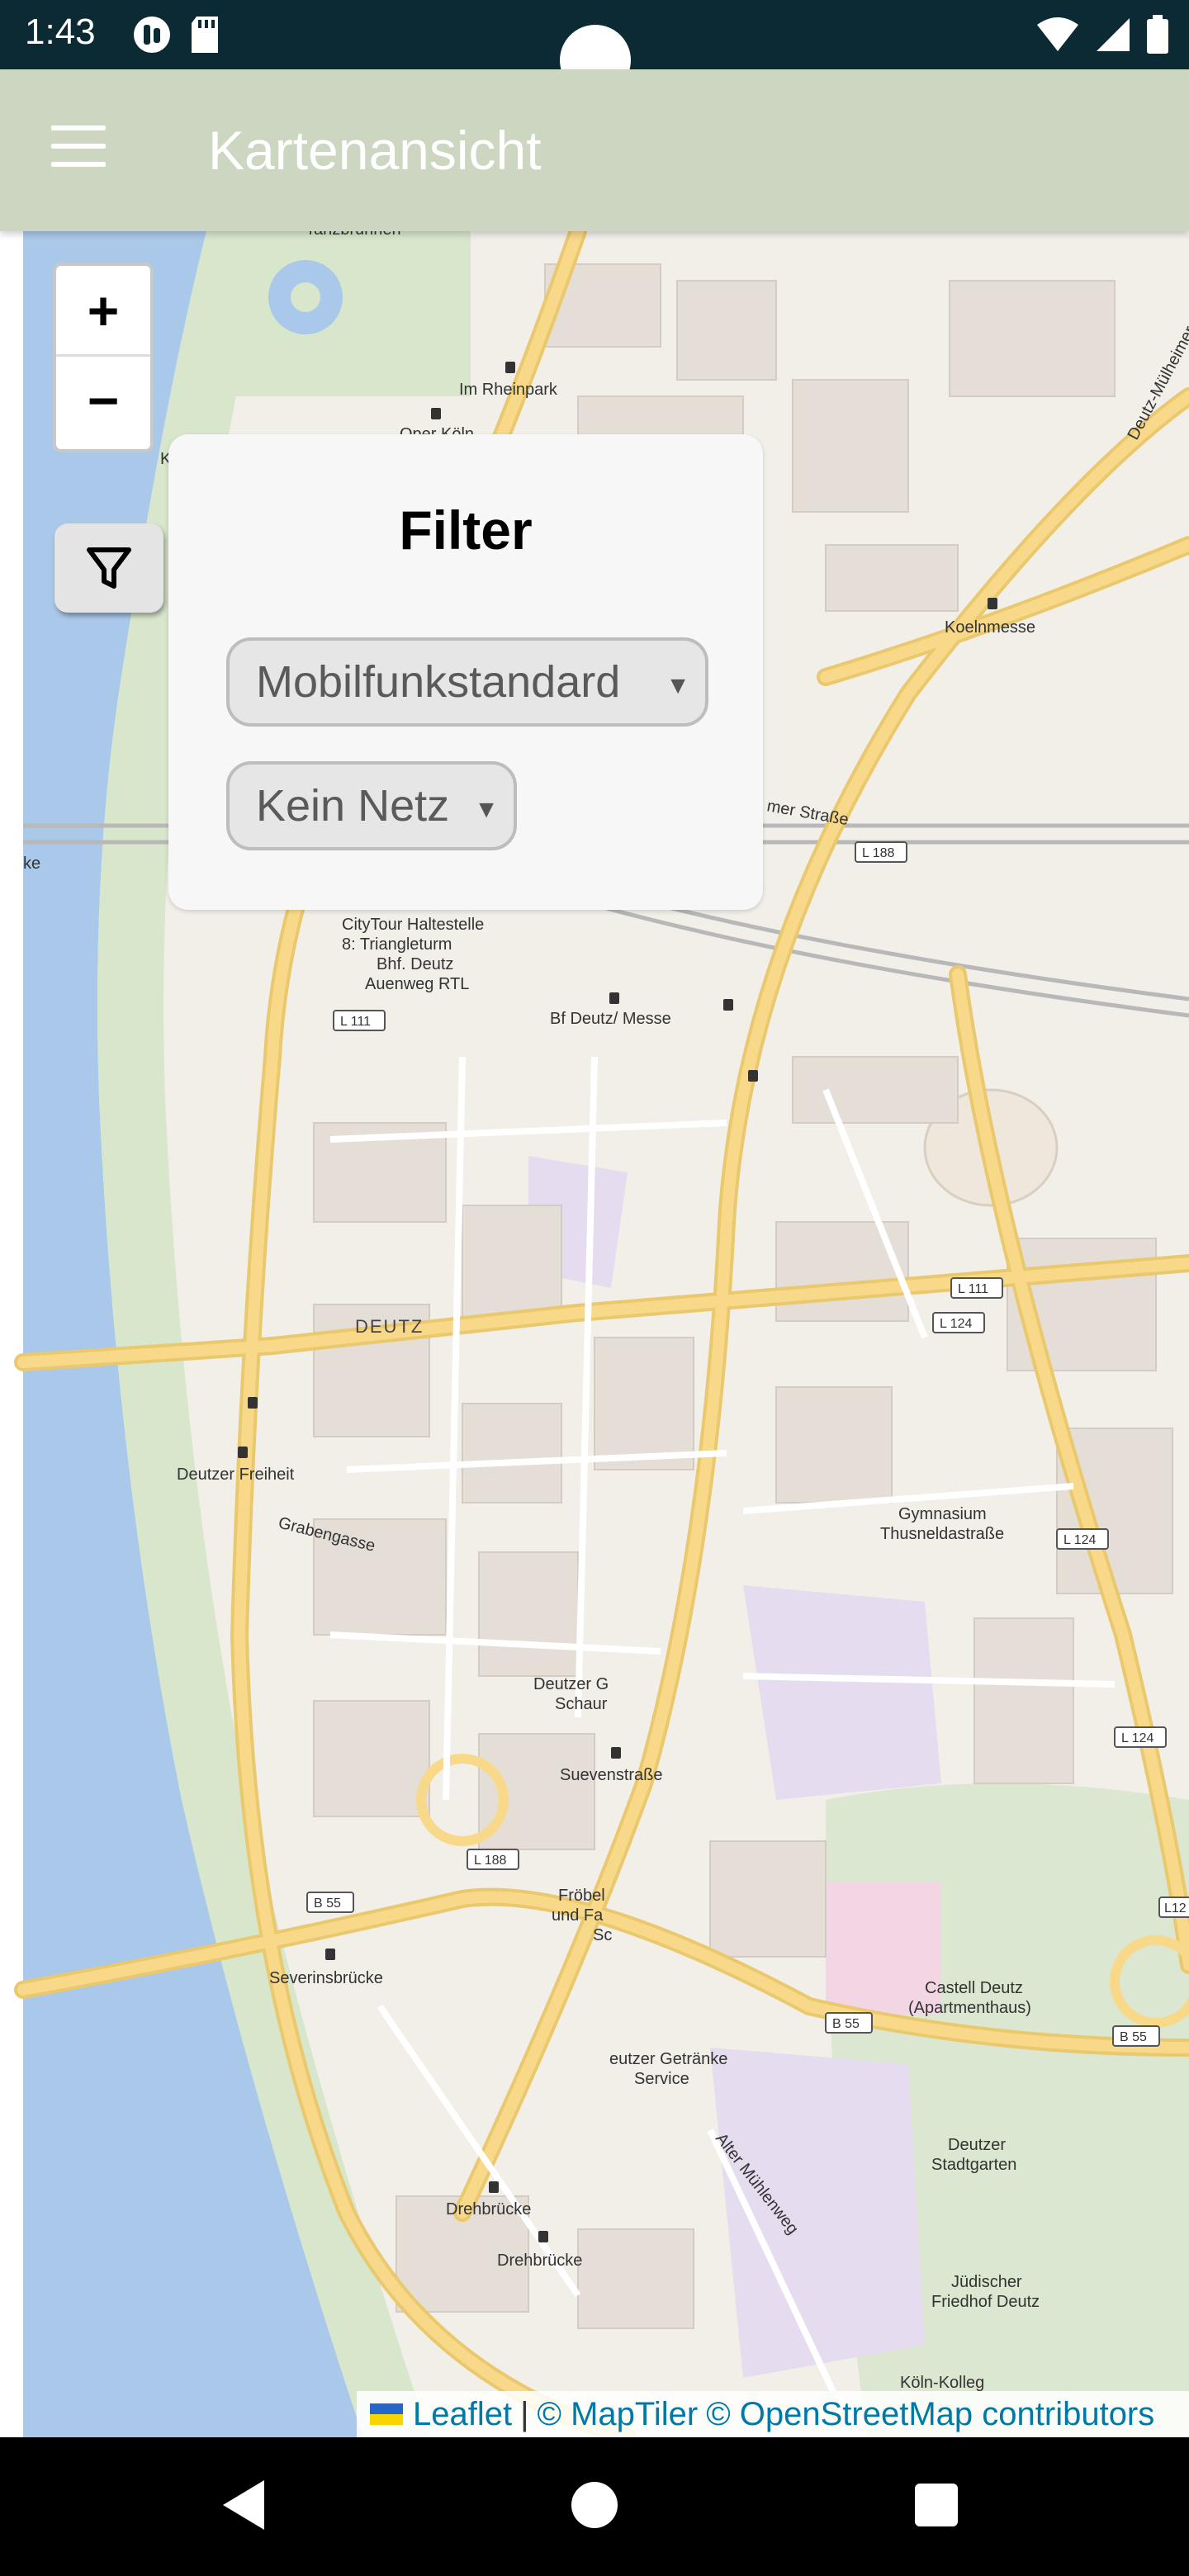 The width and height of the screenshot is (1189, 2576). I want to click on map-label: Bhf. Deutz, so click(415, 964).